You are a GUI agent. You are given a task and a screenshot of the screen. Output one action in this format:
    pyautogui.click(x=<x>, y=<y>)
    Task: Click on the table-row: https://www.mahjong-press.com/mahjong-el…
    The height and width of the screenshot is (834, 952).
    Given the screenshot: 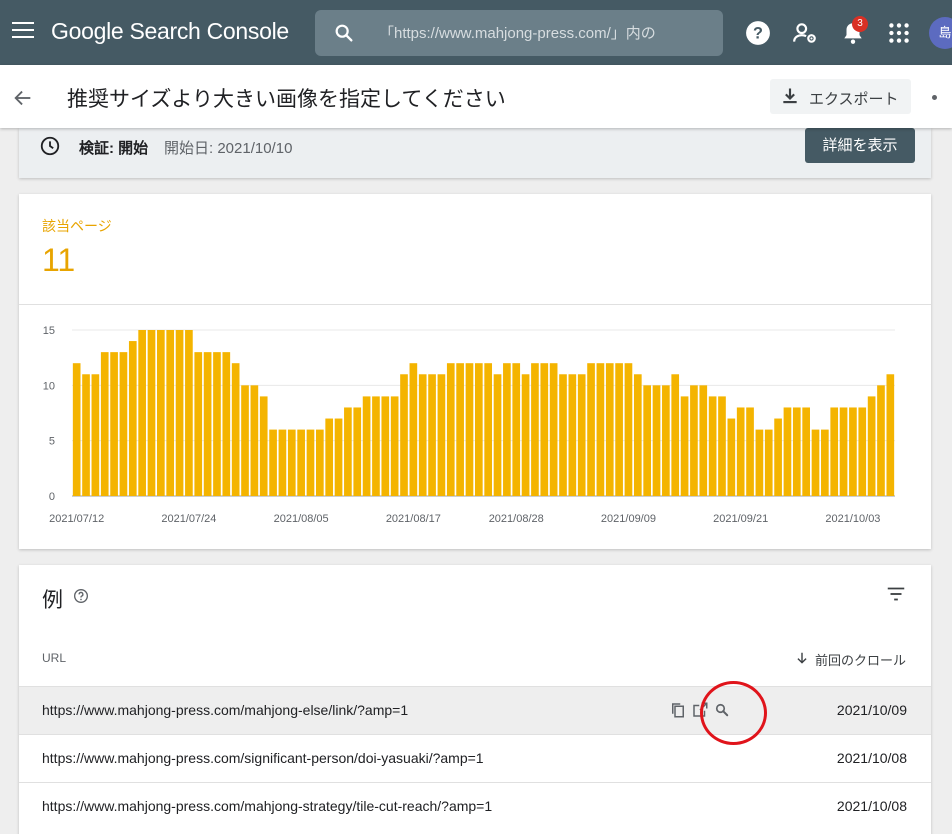 What is the action you would take?
    pyautogui.click(x=475, y=710)
    